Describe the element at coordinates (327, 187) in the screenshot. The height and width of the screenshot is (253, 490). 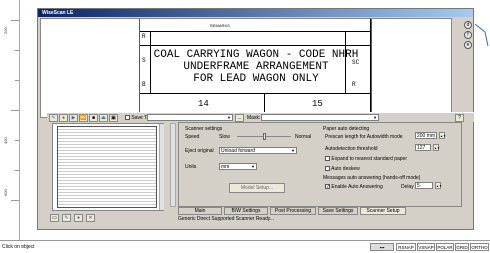
I see `checkbox-checked-icon` at that location.